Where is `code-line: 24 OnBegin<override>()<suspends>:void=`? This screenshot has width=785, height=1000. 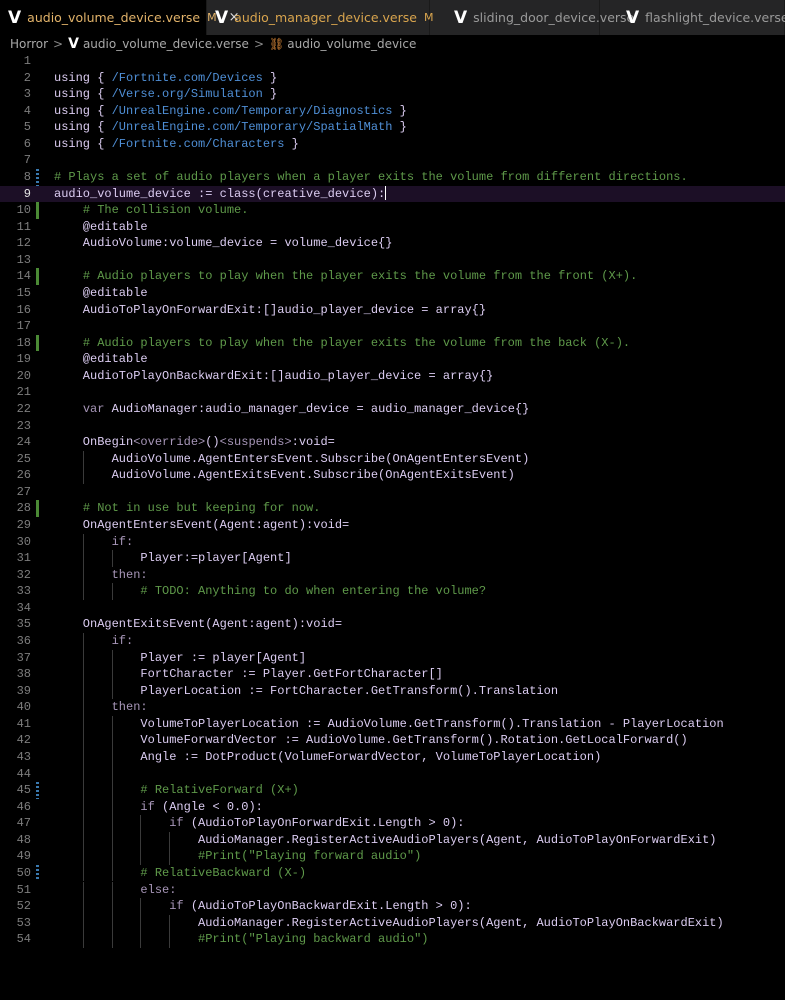
code-line: 24 OnBegin<override>()<suspends>:void= is located at coordinates (392, 442).